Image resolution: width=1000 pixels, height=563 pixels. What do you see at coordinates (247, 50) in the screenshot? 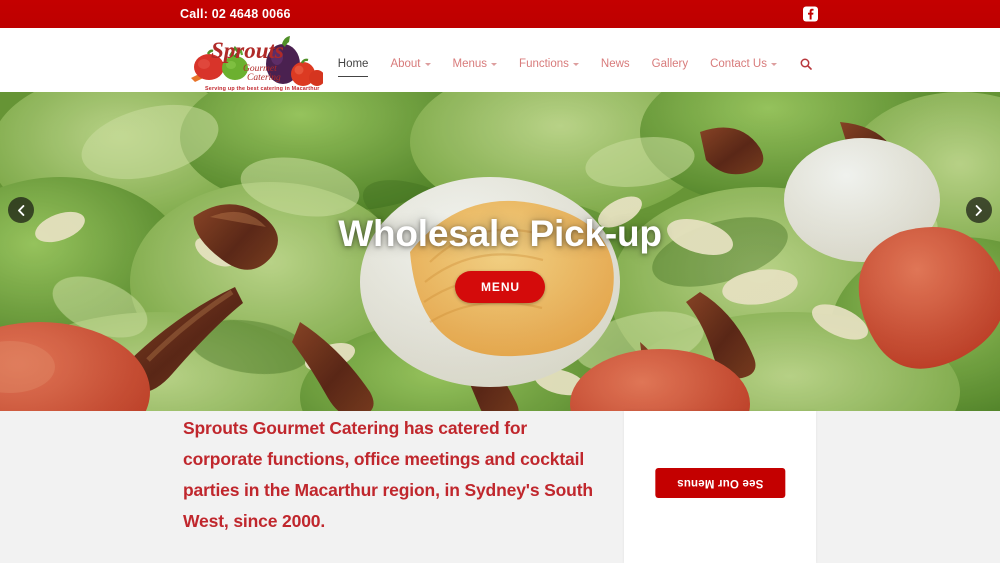
I see `svg-text: Sprouts` at bounding box center [247, 50].